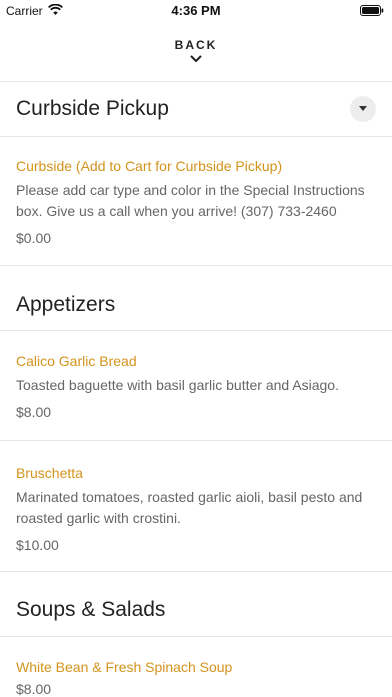 Image resolution: width=392 pixels, height=697 pixels. What do you see at coordinates (124, 667) in the screenshot?
I see `item-name: White Bean & Fresh Spinach Soup` at bounding box center [124, 667].